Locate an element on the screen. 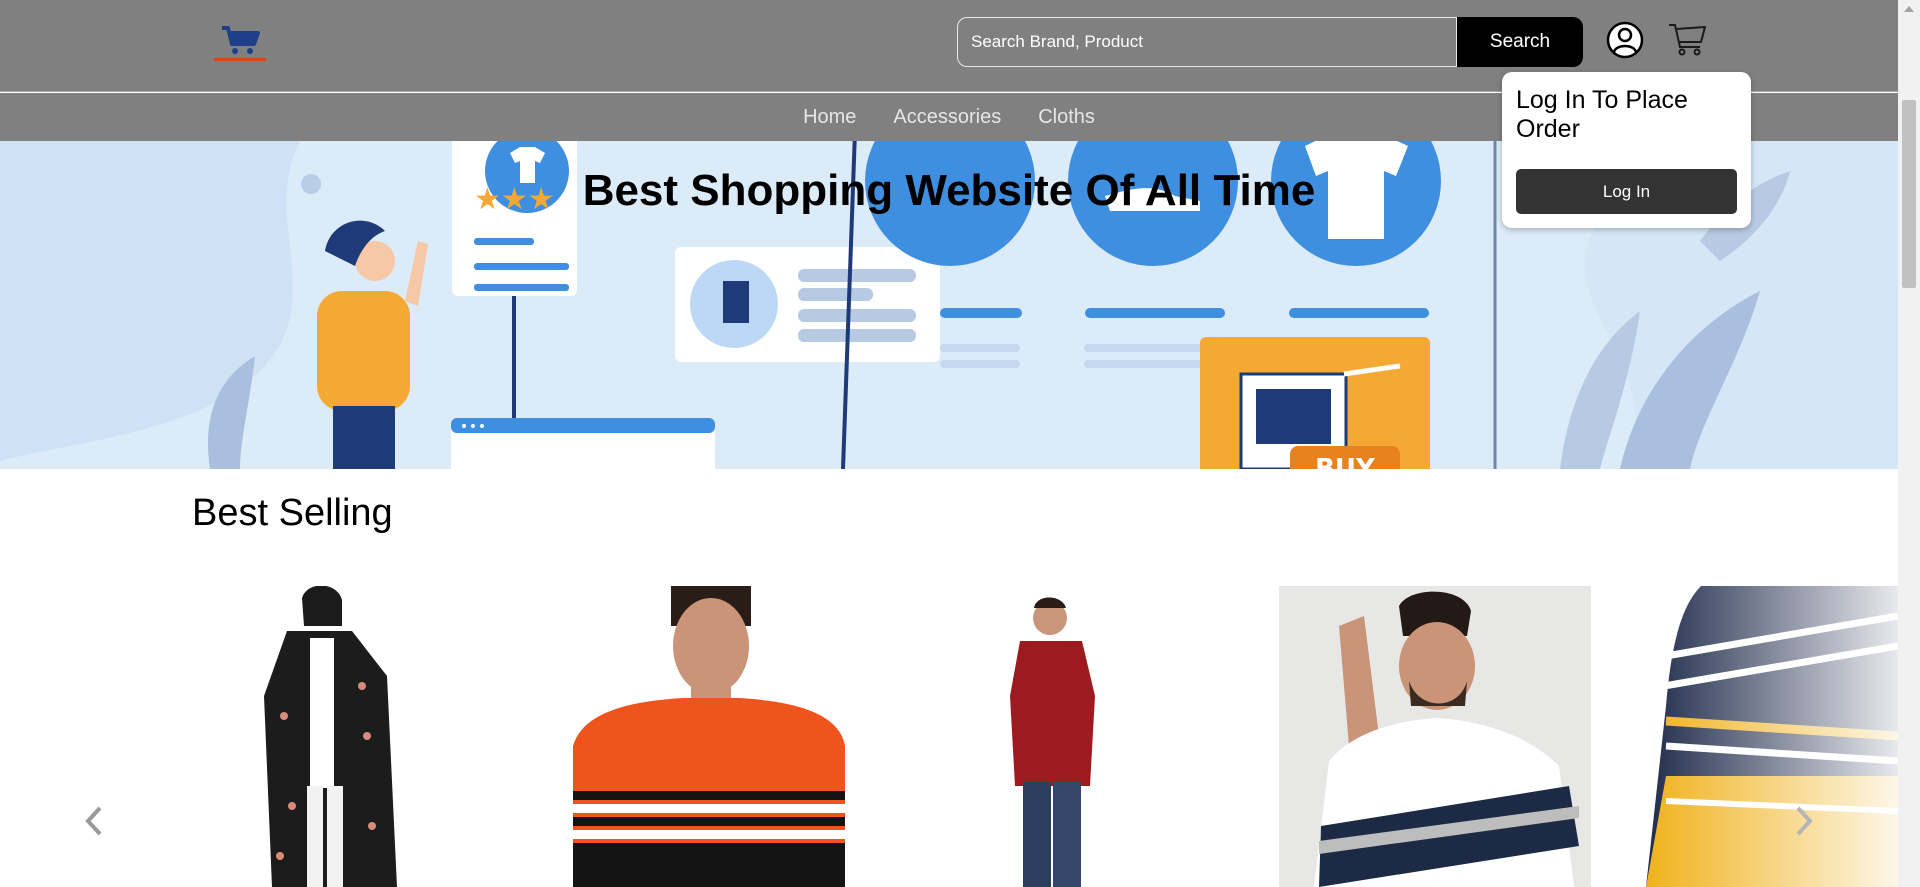 Image resolution: width=1920 pixels, height=887 pixels. hero-buy-label: BUY is located at coordinates (1345, 461).